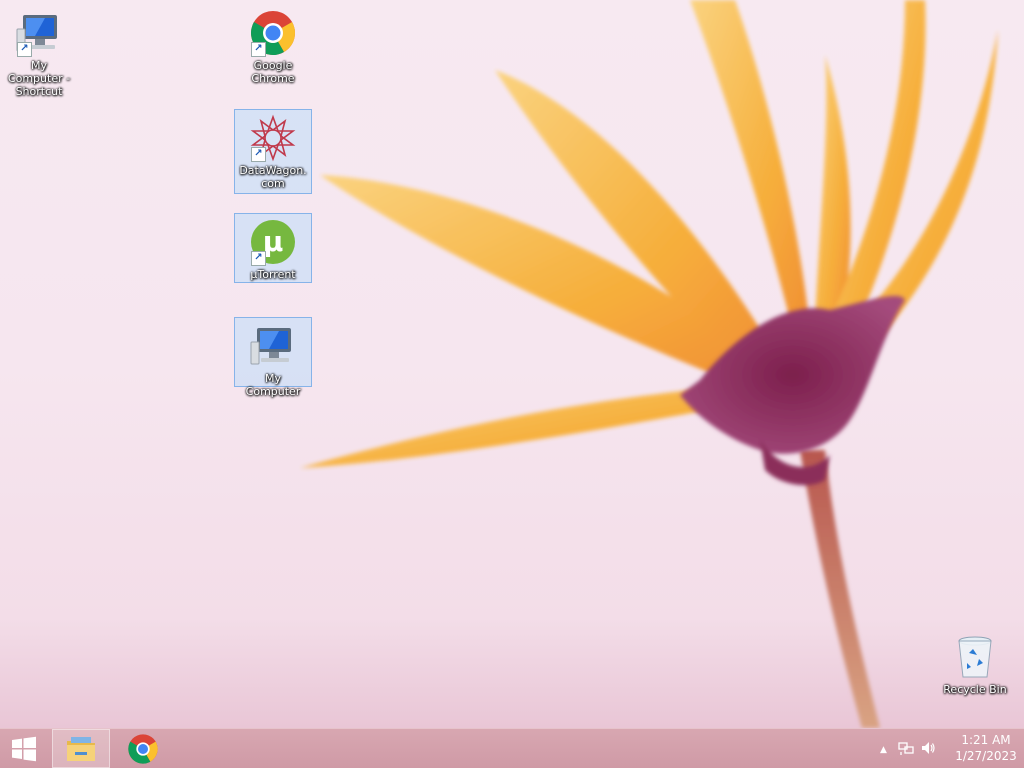 The image size is (1024, 769). Describe the element at coordinates (986, 740) in the screenshot. I see `clock-time: 1:21 AM` at that location.